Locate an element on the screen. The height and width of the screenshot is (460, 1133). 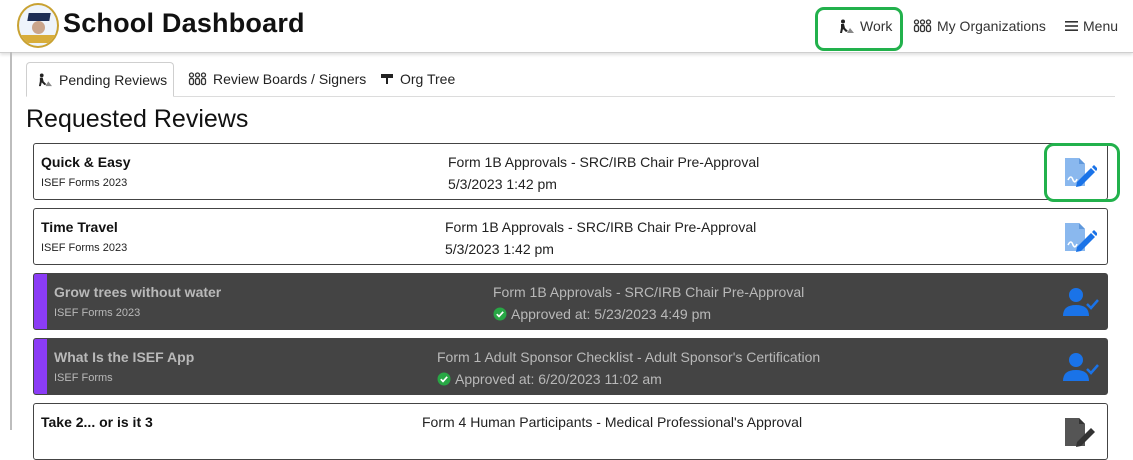
nav-my-organizations: My Organizations is located at coordinates (979, 26).